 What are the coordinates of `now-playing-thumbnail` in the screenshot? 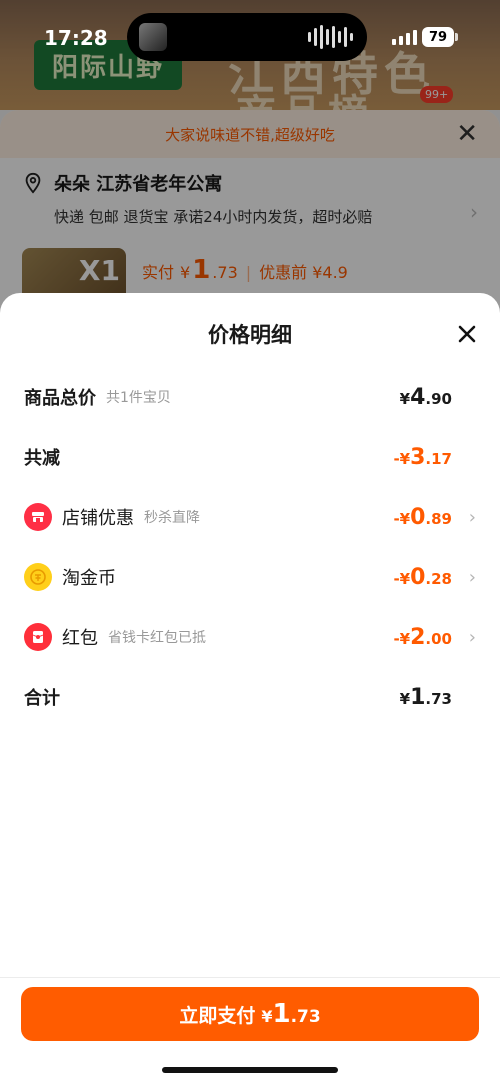 It's located at (153, 37).